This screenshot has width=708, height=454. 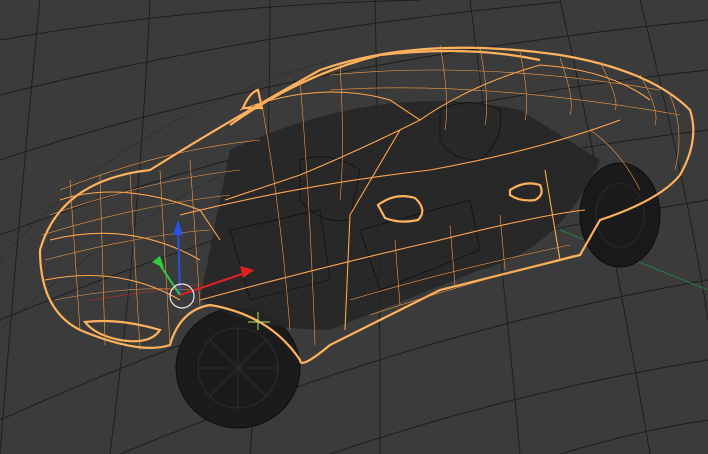 I want to click on rear-wheel, so click(x=620, y=215).